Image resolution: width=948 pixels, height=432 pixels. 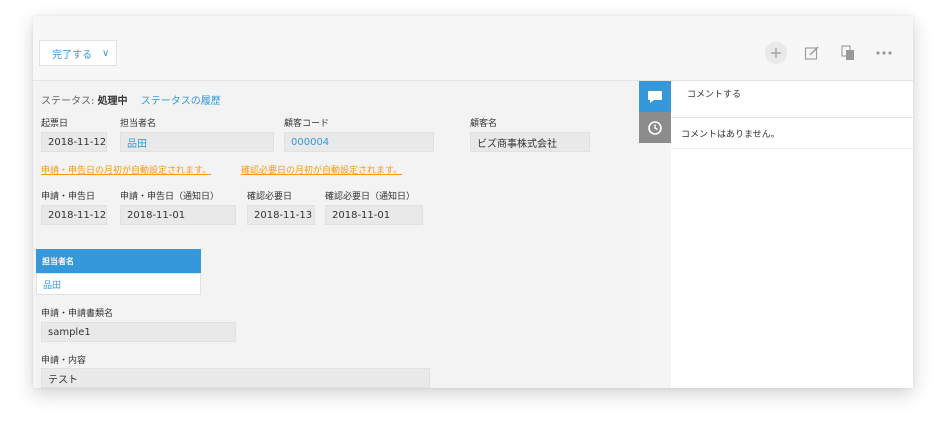 I want to click on shinsei-bi-tsuchi-label: 申請・申告日（通知日）, so click(x=170, y=197).